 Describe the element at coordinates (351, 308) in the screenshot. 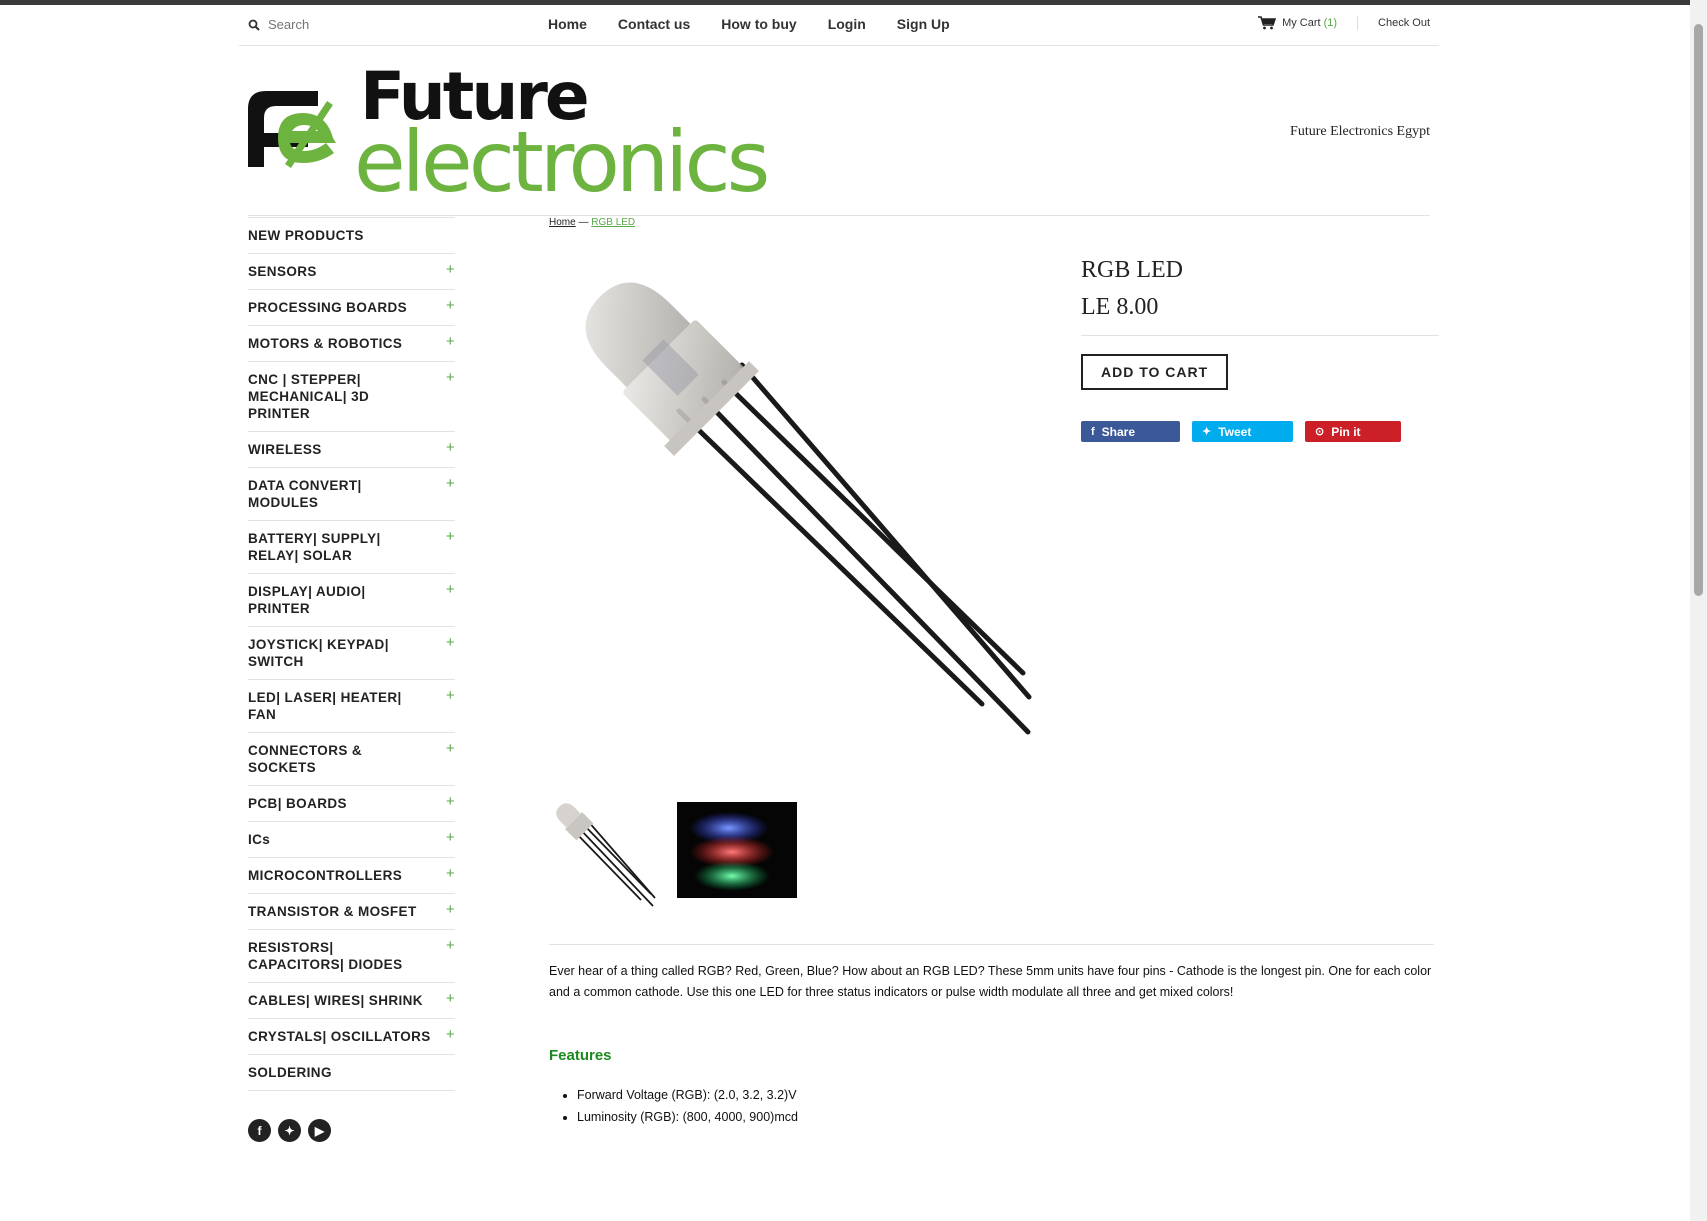

I see `sidebar-item-processing-boards: PROCESSING BOARDS +` at that location.